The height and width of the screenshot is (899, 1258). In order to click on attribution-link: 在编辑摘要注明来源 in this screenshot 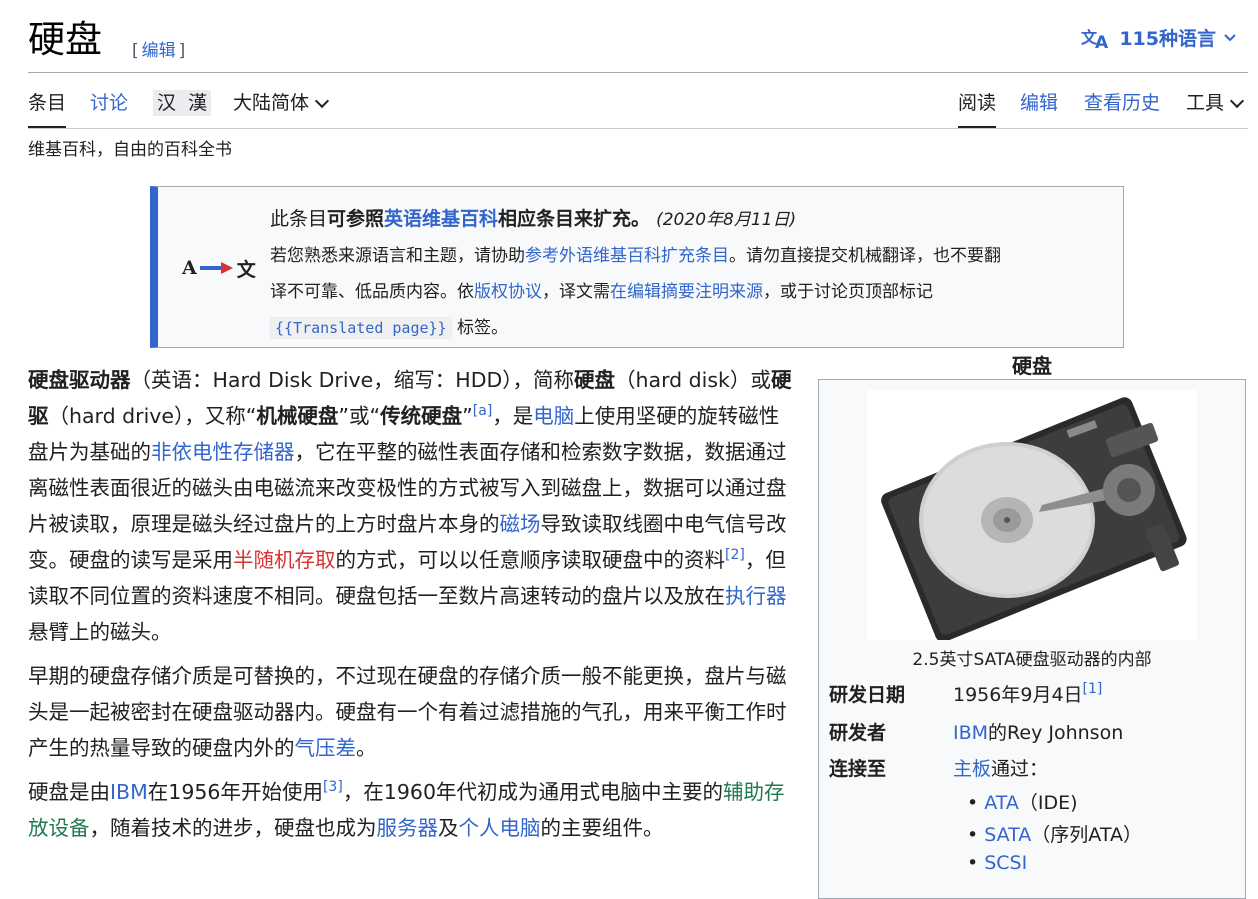, I will do `click(686, 292)`.